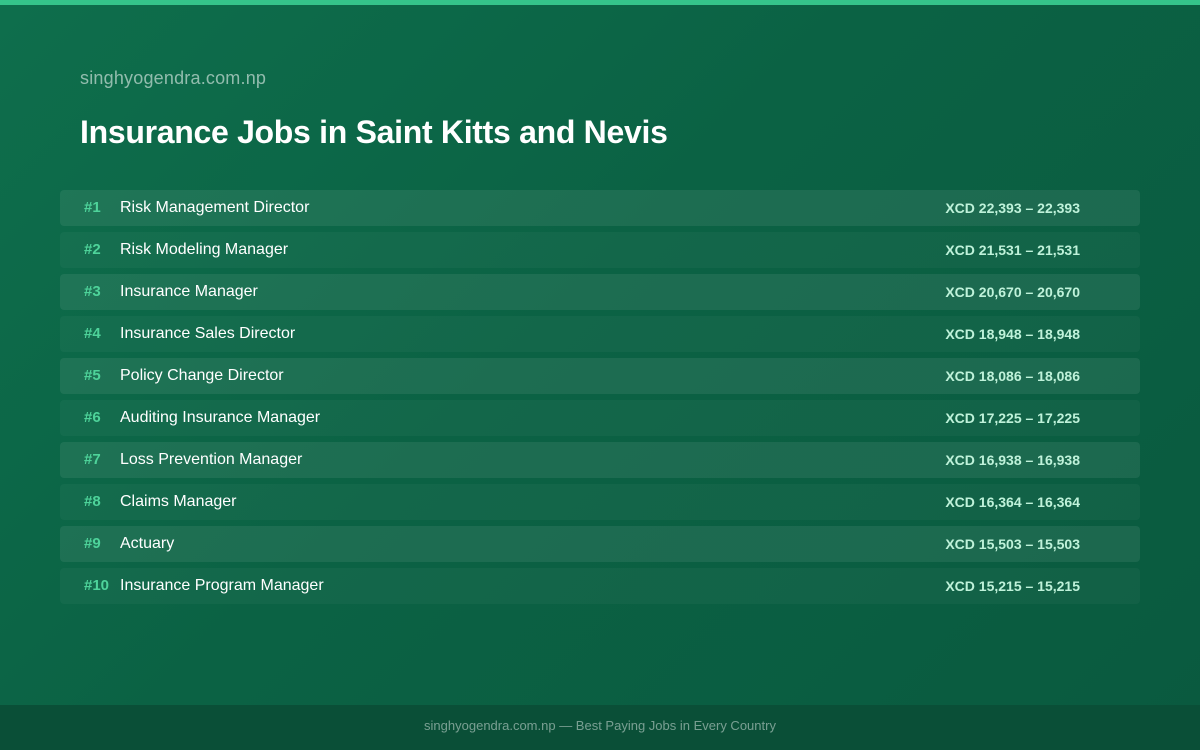 This screenshot has height=750, width=1200. I want to click on job-title: Insurance Sales Director, so click(208, 333).